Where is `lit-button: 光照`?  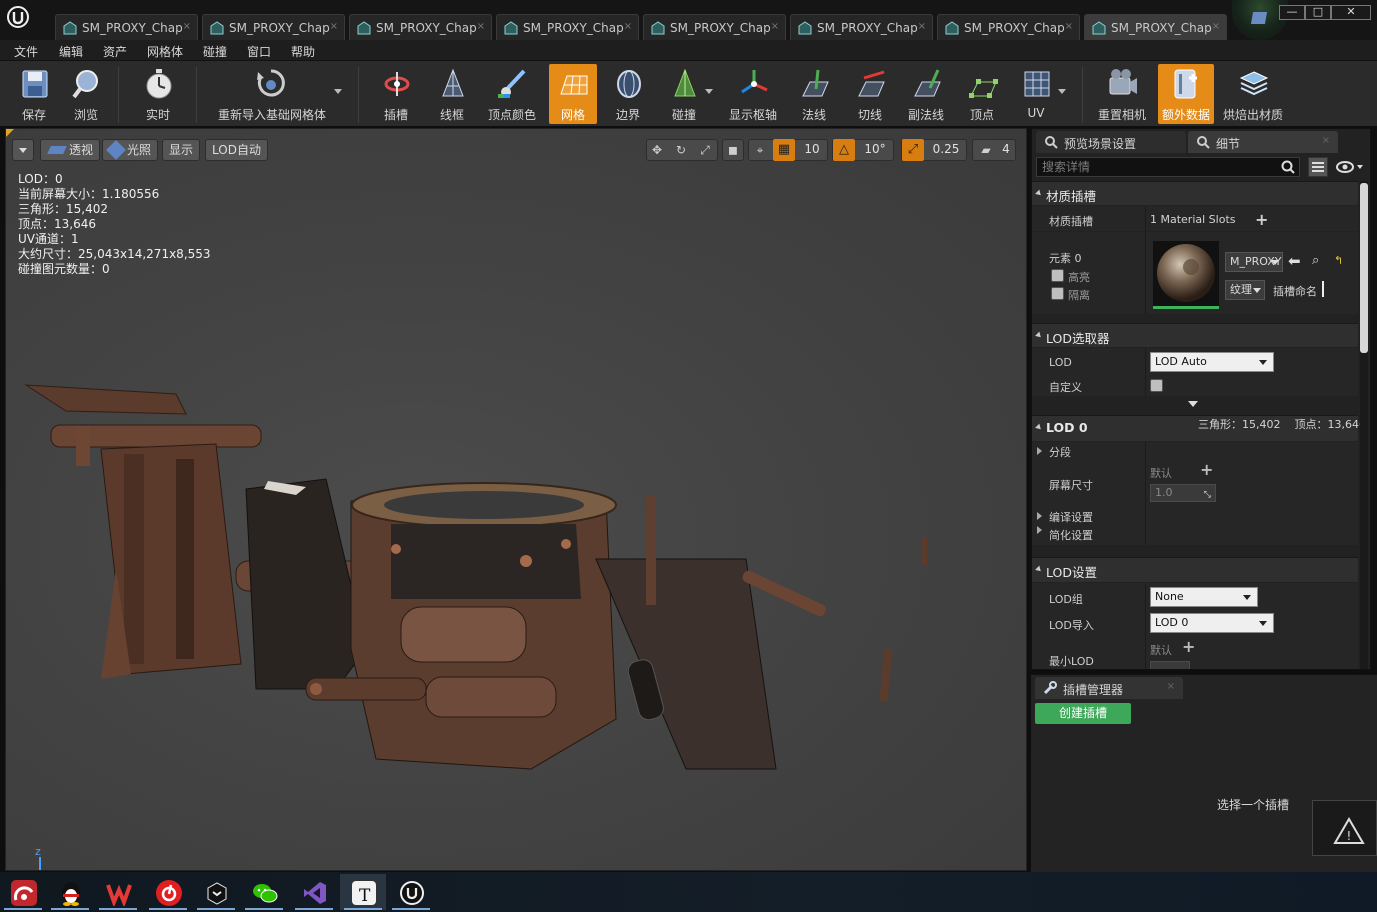 lit-button: 光照 is located at coordinates (130, 150).